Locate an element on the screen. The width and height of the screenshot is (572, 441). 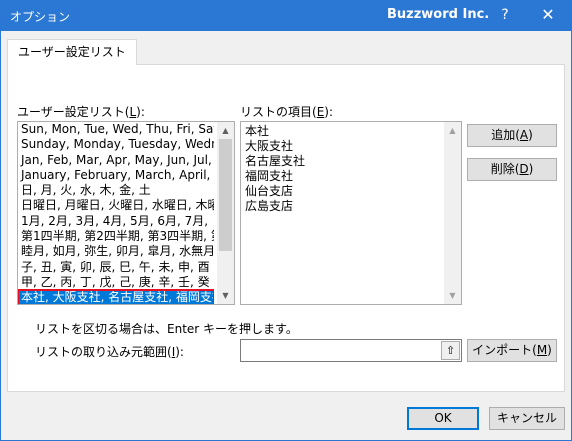
custom-list-item: Sun, Mon, Tue, Wed, Thu, Fri, Sat is located at coordinates (116, 129).